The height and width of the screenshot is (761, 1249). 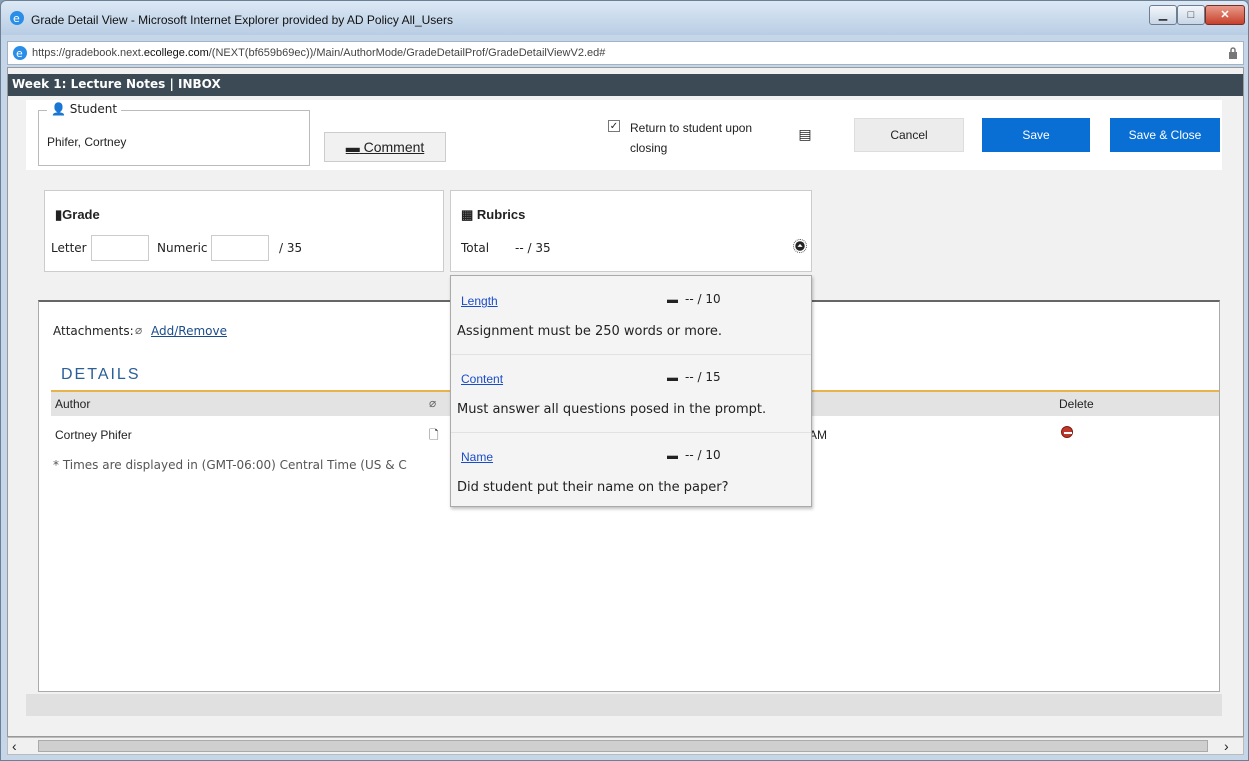 I want to click on rubrics-total-value: -- / 35, so click(x=533, y=248).